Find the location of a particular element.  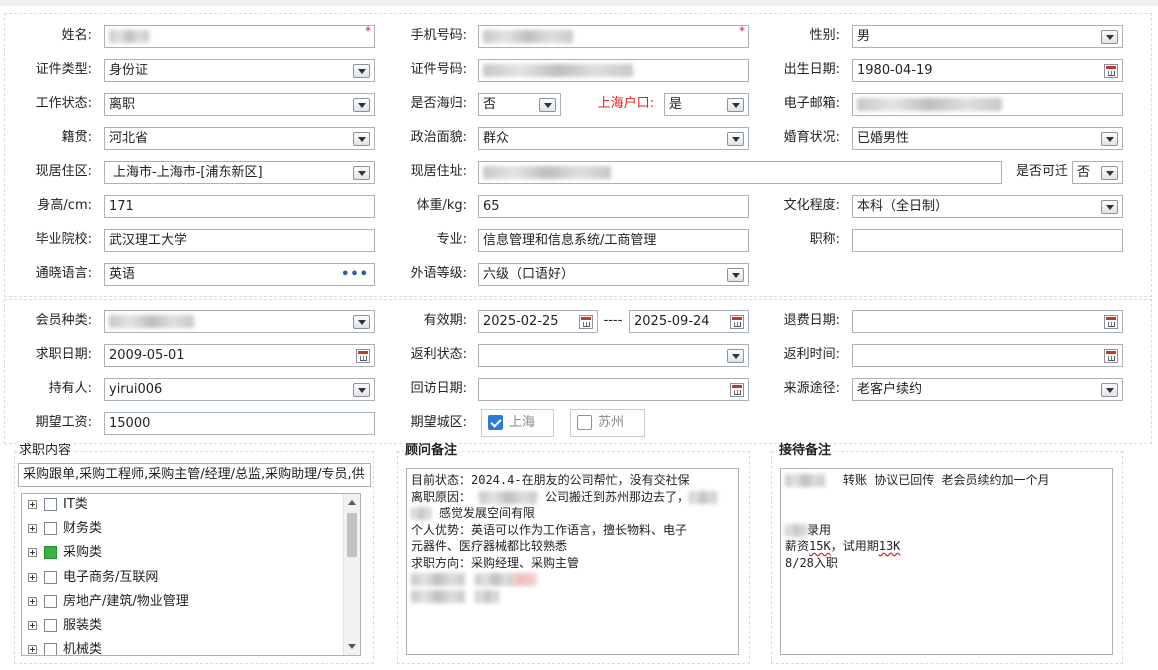

education-select: 本科（全日制） is located at coordinates (987, 206).